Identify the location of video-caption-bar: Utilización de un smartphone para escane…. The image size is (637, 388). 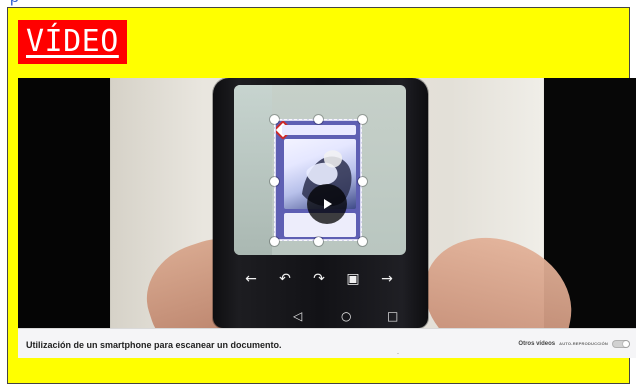
(327, 343).